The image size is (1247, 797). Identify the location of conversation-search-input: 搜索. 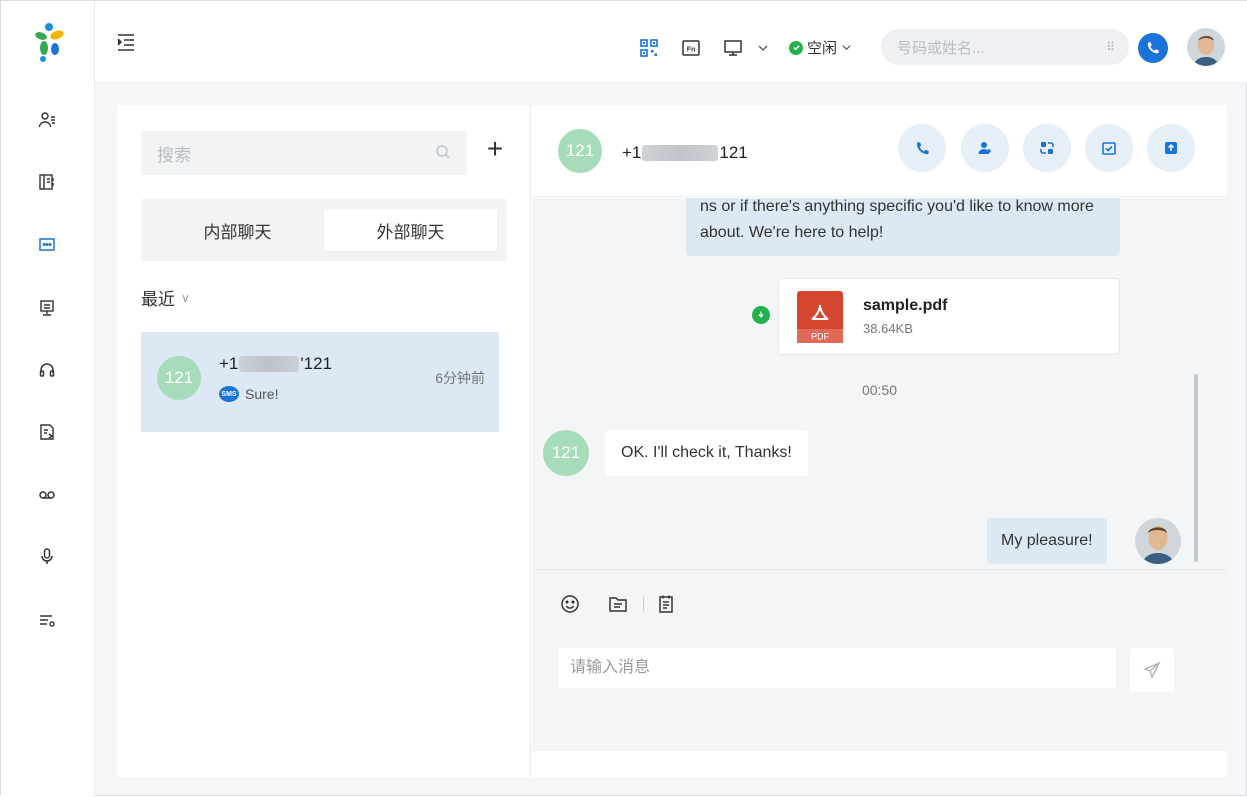
(304, 153).